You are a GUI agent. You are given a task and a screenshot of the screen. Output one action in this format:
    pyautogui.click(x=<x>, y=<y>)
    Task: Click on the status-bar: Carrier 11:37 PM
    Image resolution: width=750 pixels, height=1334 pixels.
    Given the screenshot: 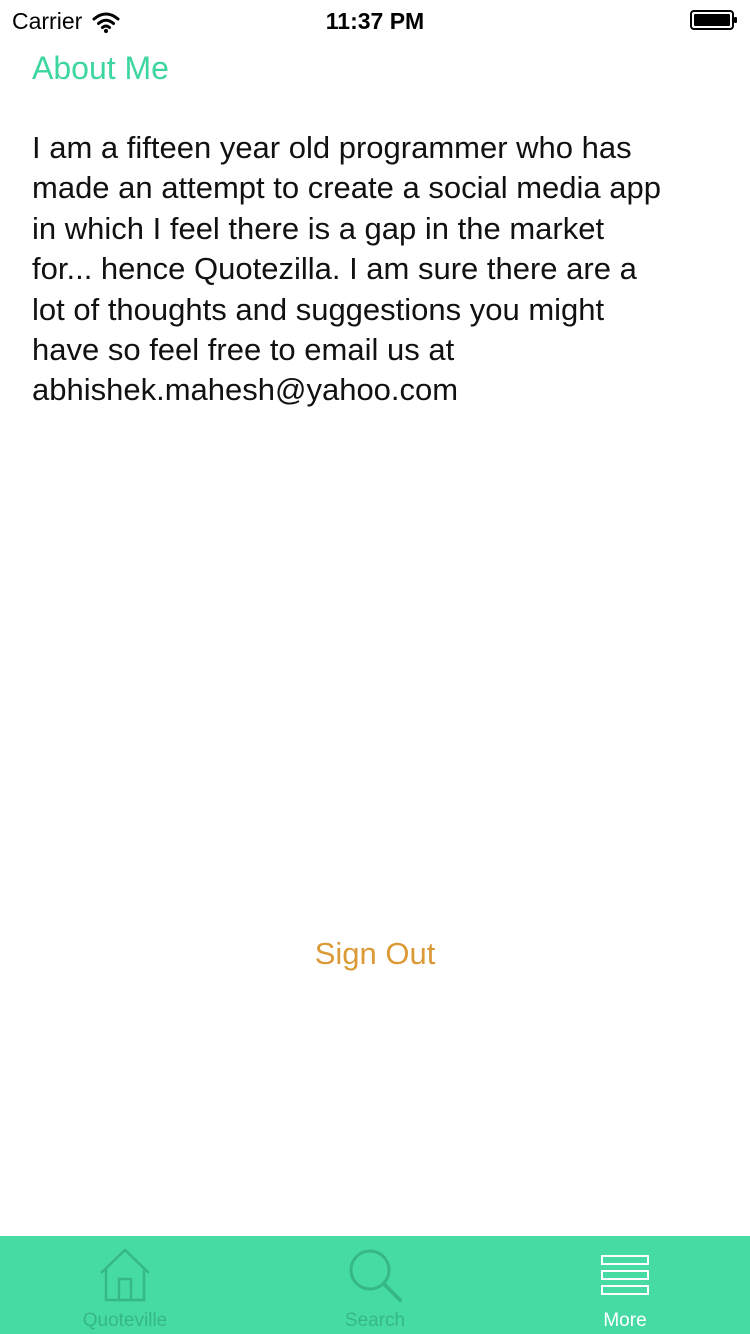 What is the action you would take?
    pyautogui.click(x=375, y=20)
    